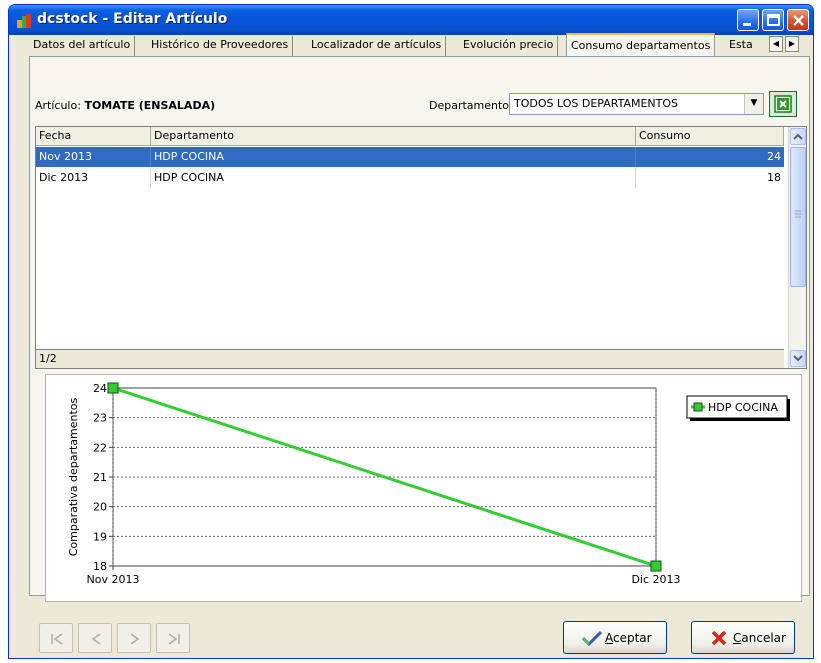 Image resolution: width=821 pixels, height=663 pixels. I want to click on prev-record-button, so click(95, 638).